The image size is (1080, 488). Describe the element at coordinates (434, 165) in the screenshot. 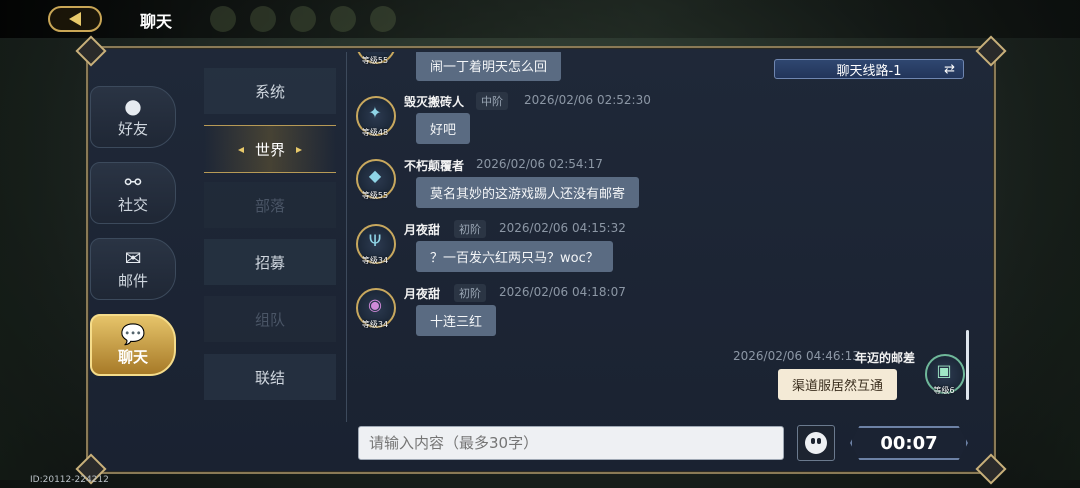

I see `sender-name: 不朽颠覆者` at that location.